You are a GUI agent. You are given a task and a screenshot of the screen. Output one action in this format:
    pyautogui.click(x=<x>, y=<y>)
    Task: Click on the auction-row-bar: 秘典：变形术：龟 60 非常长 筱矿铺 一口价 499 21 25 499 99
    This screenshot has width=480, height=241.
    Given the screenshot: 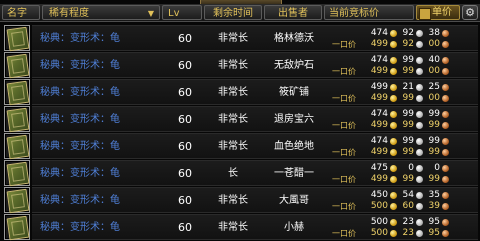 What is the action you would take?
    pyautogui.click(x=255, y=92)
    